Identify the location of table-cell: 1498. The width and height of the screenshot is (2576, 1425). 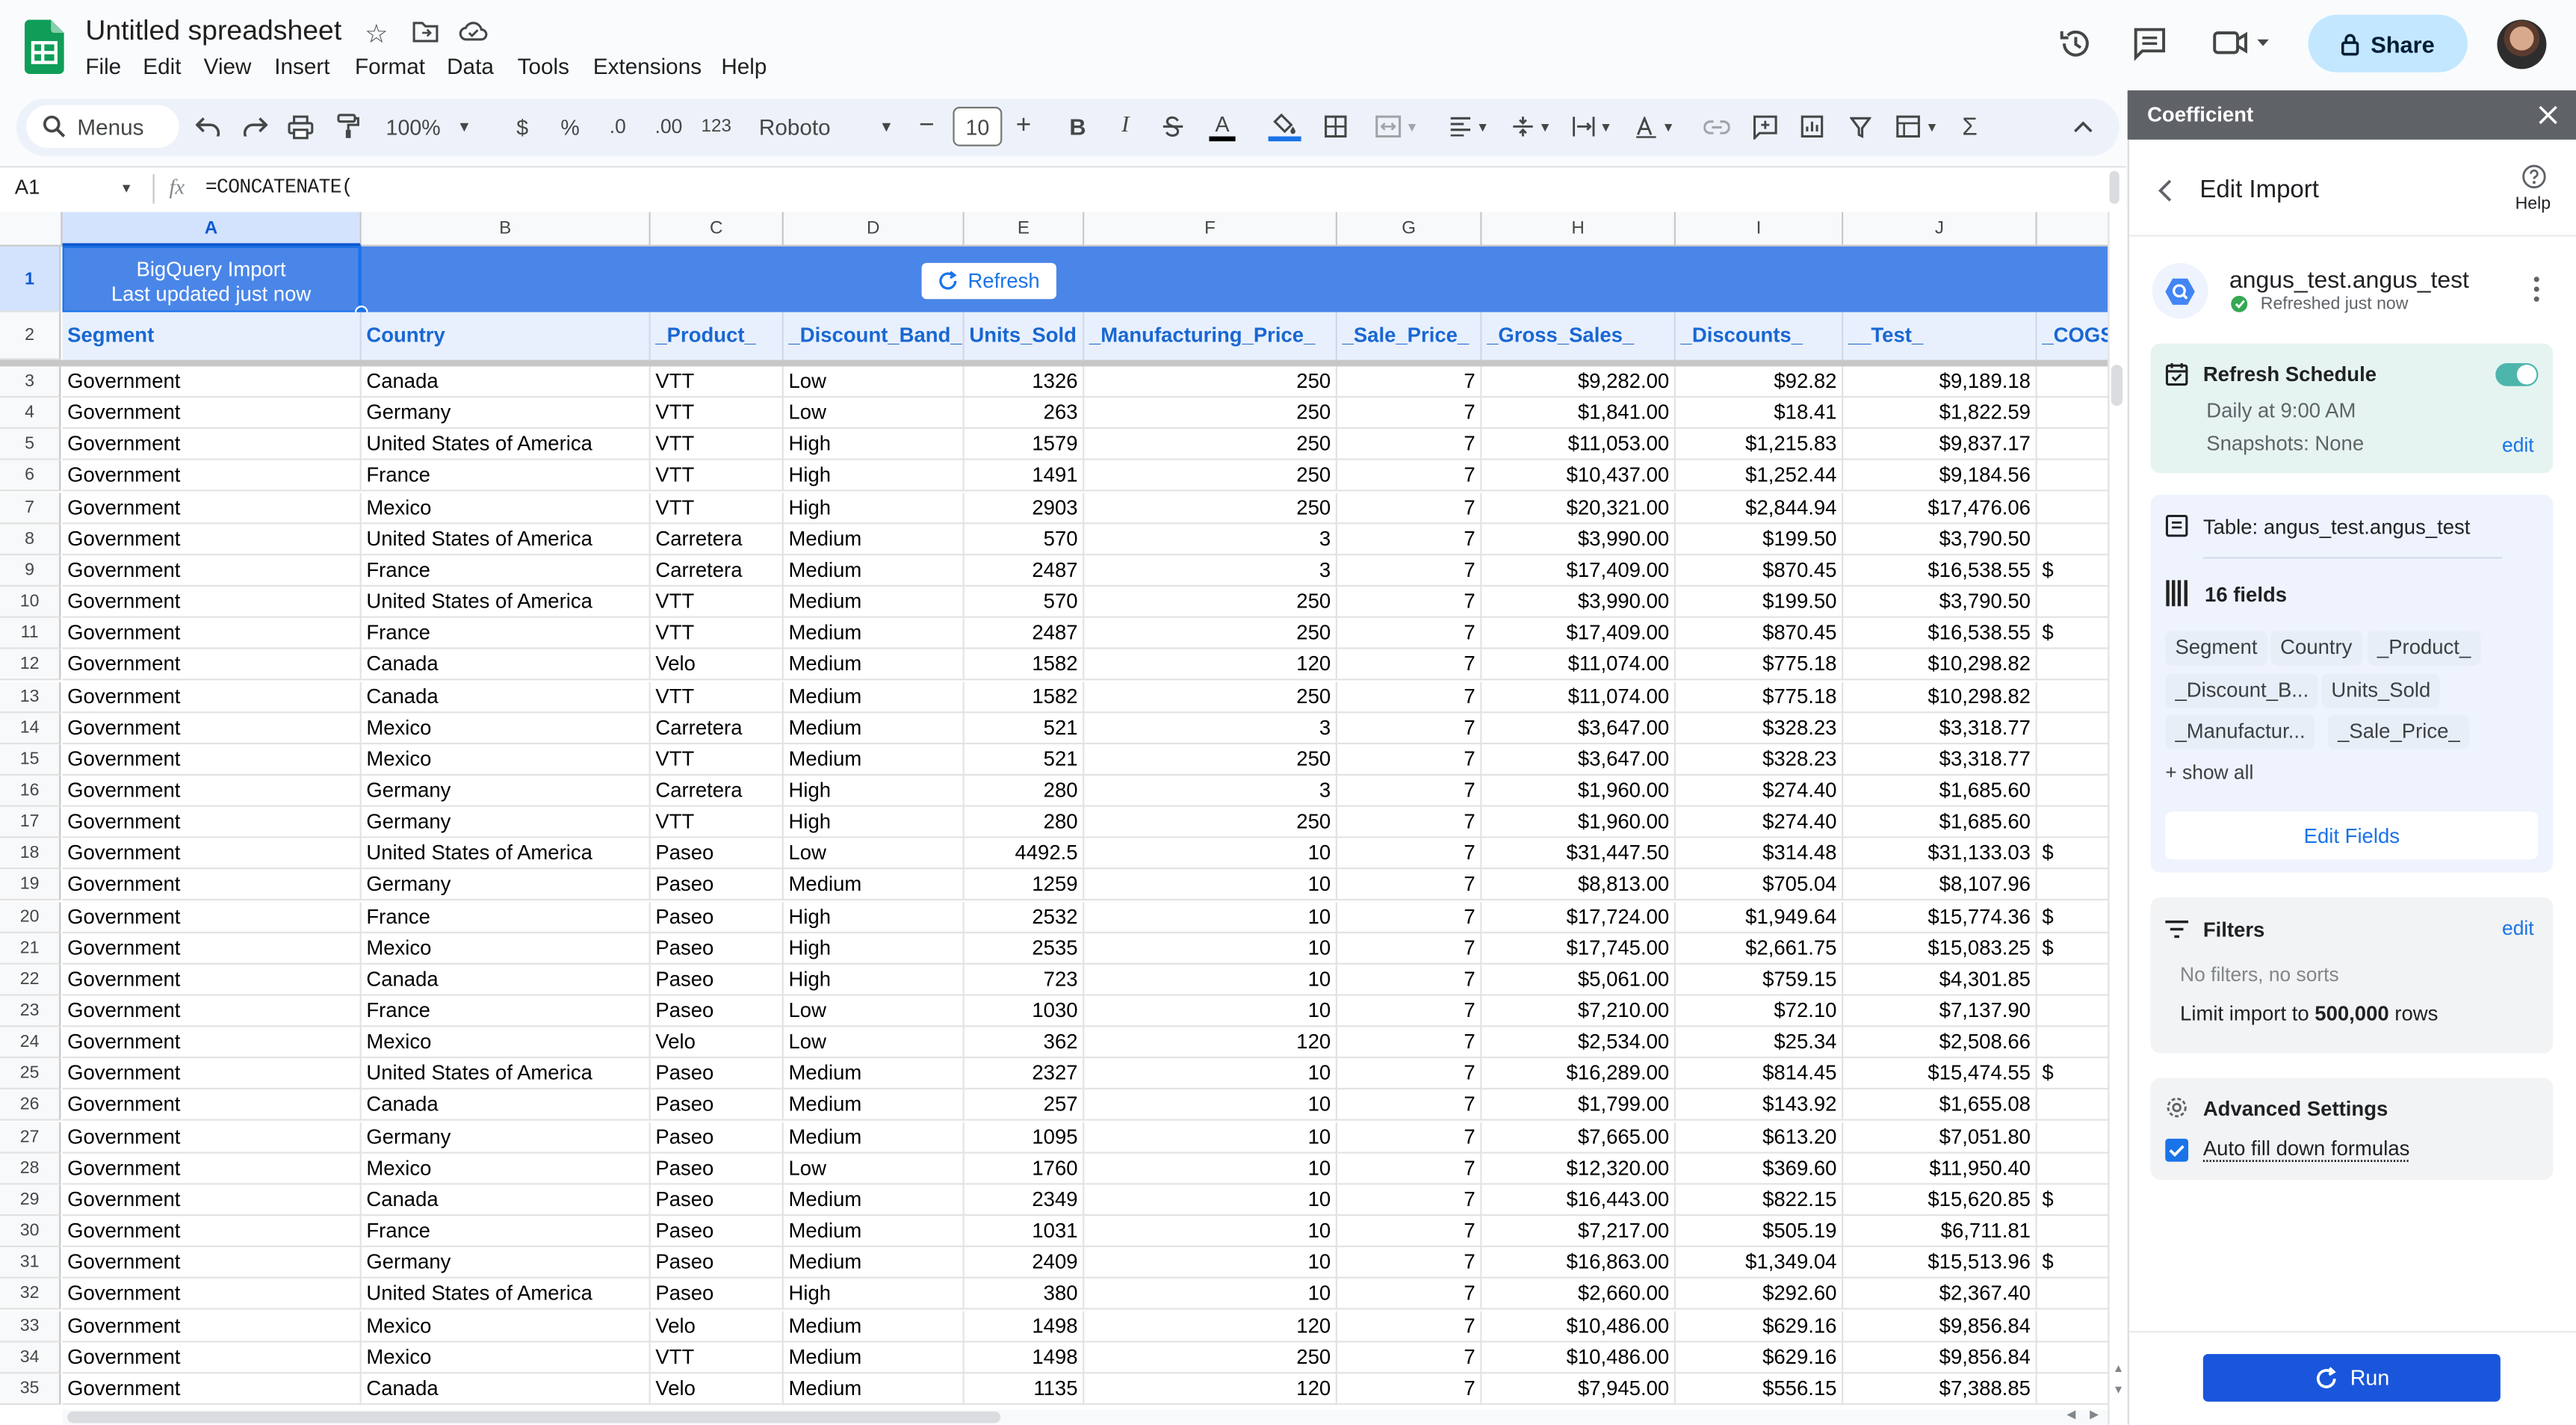
(1024, 1326).